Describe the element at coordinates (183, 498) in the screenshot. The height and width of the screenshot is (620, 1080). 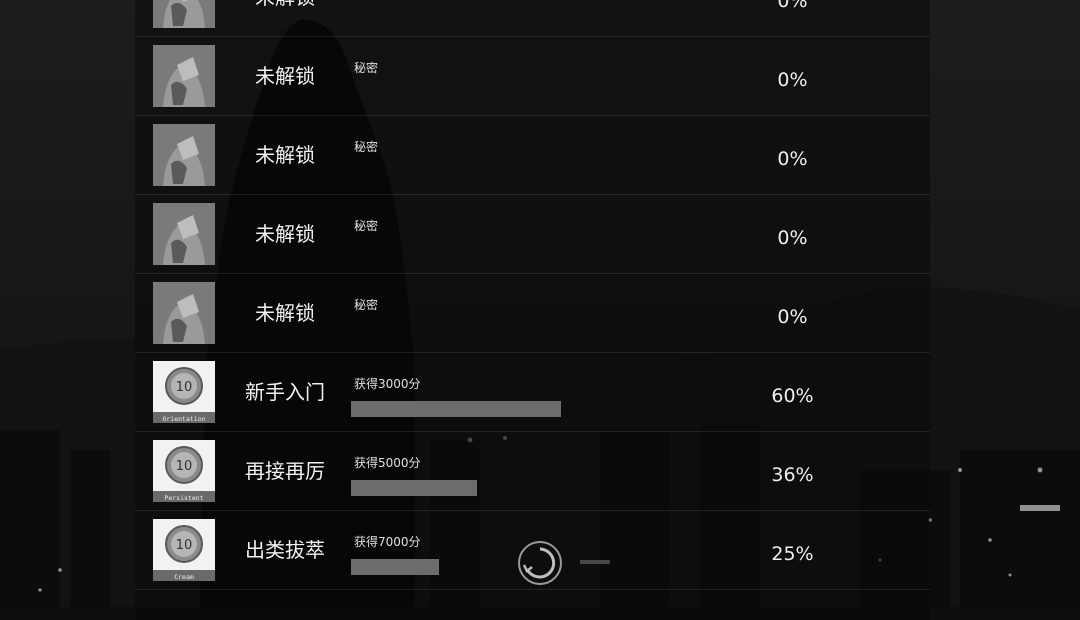
I see `badge-caption: Persistent` at that location.